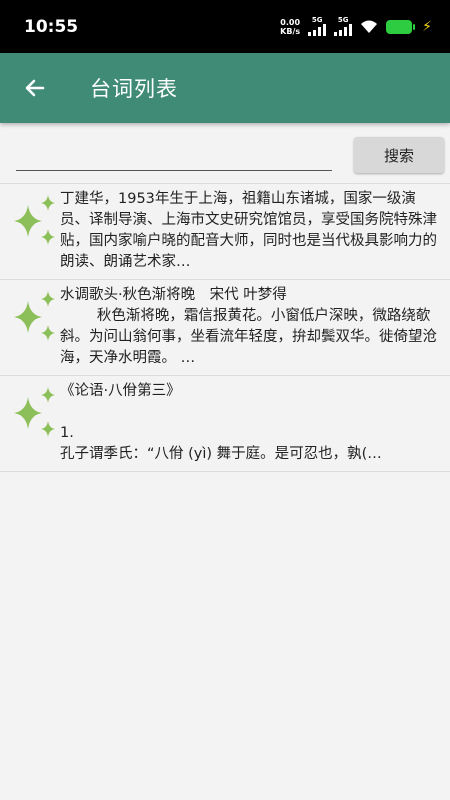 The width and height of the screenshot is (450, 800). Describe the element at coordinates (427, 26) in the screenshot. I see `charging-icon: ⚡` at that location.